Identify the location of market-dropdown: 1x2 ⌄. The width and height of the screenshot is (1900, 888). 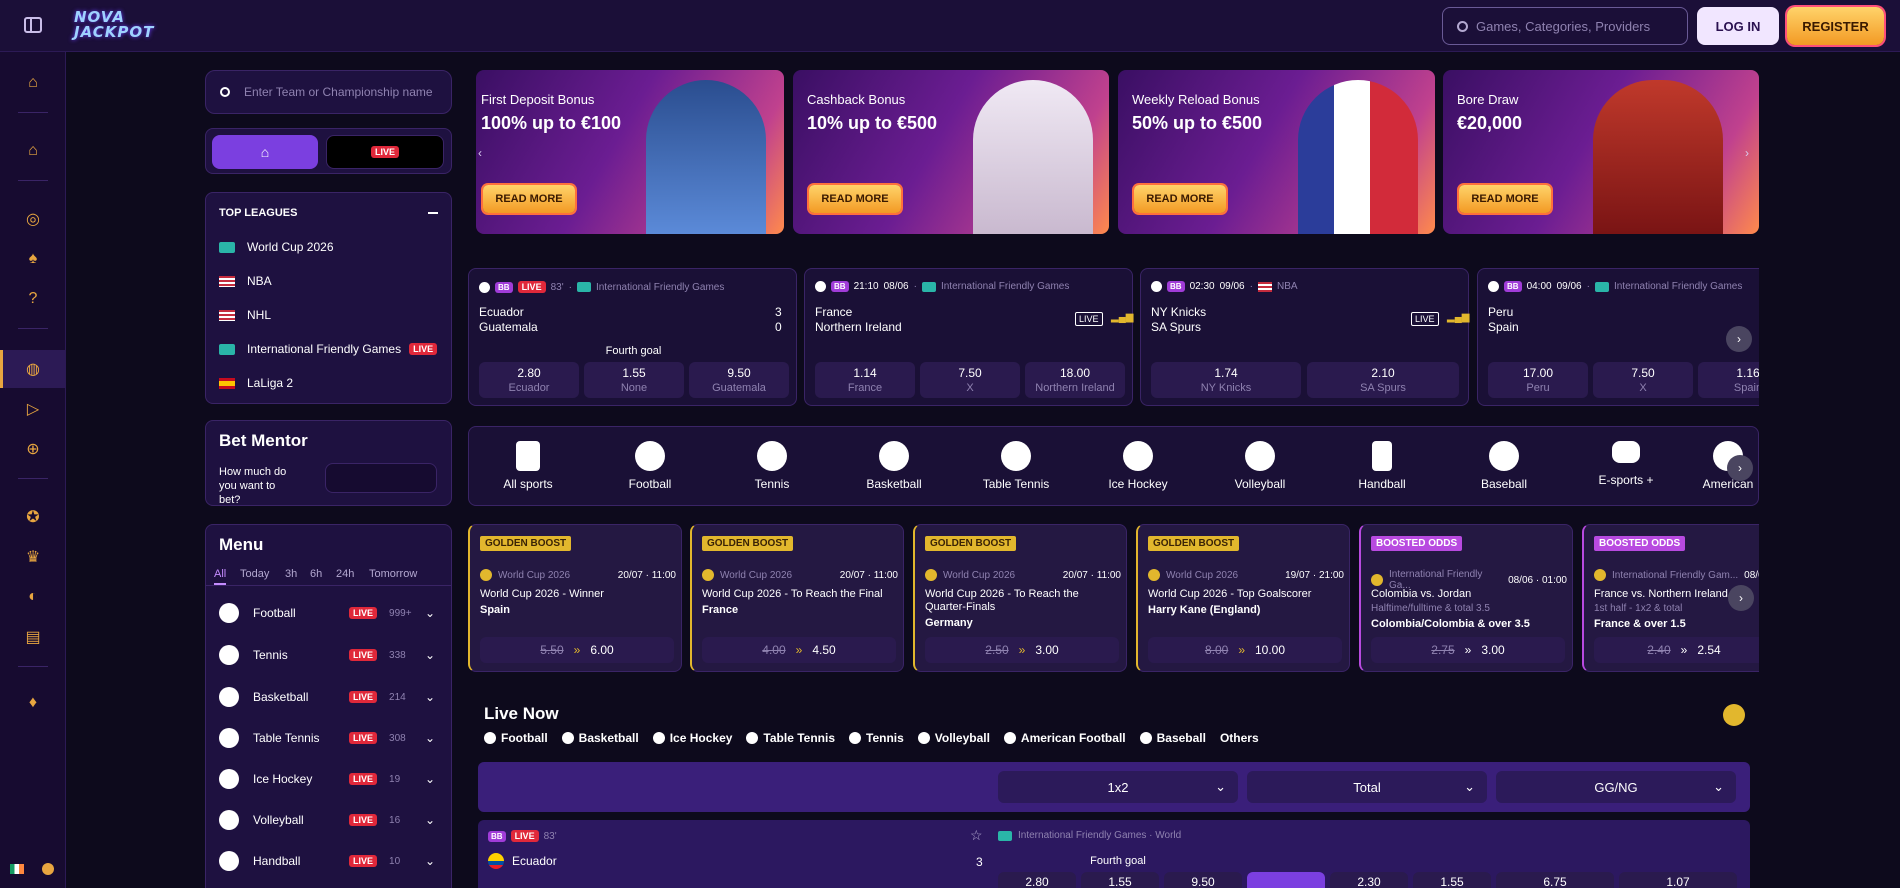
(1118, 787).